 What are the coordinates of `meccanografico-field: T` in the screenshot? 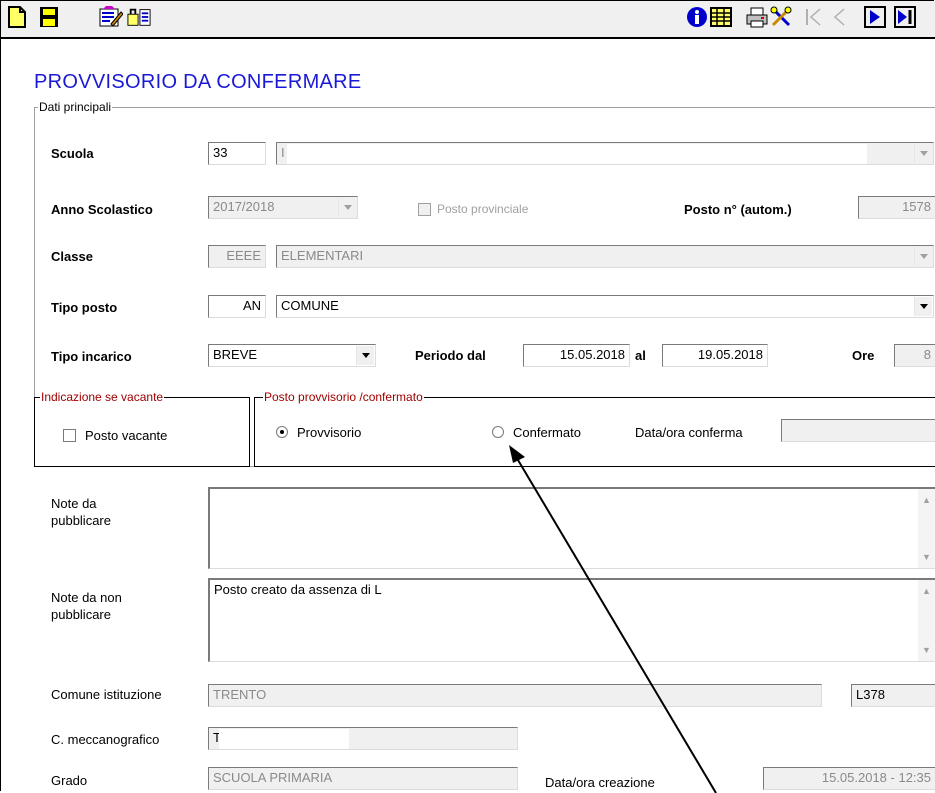 It's located at (363, 738).